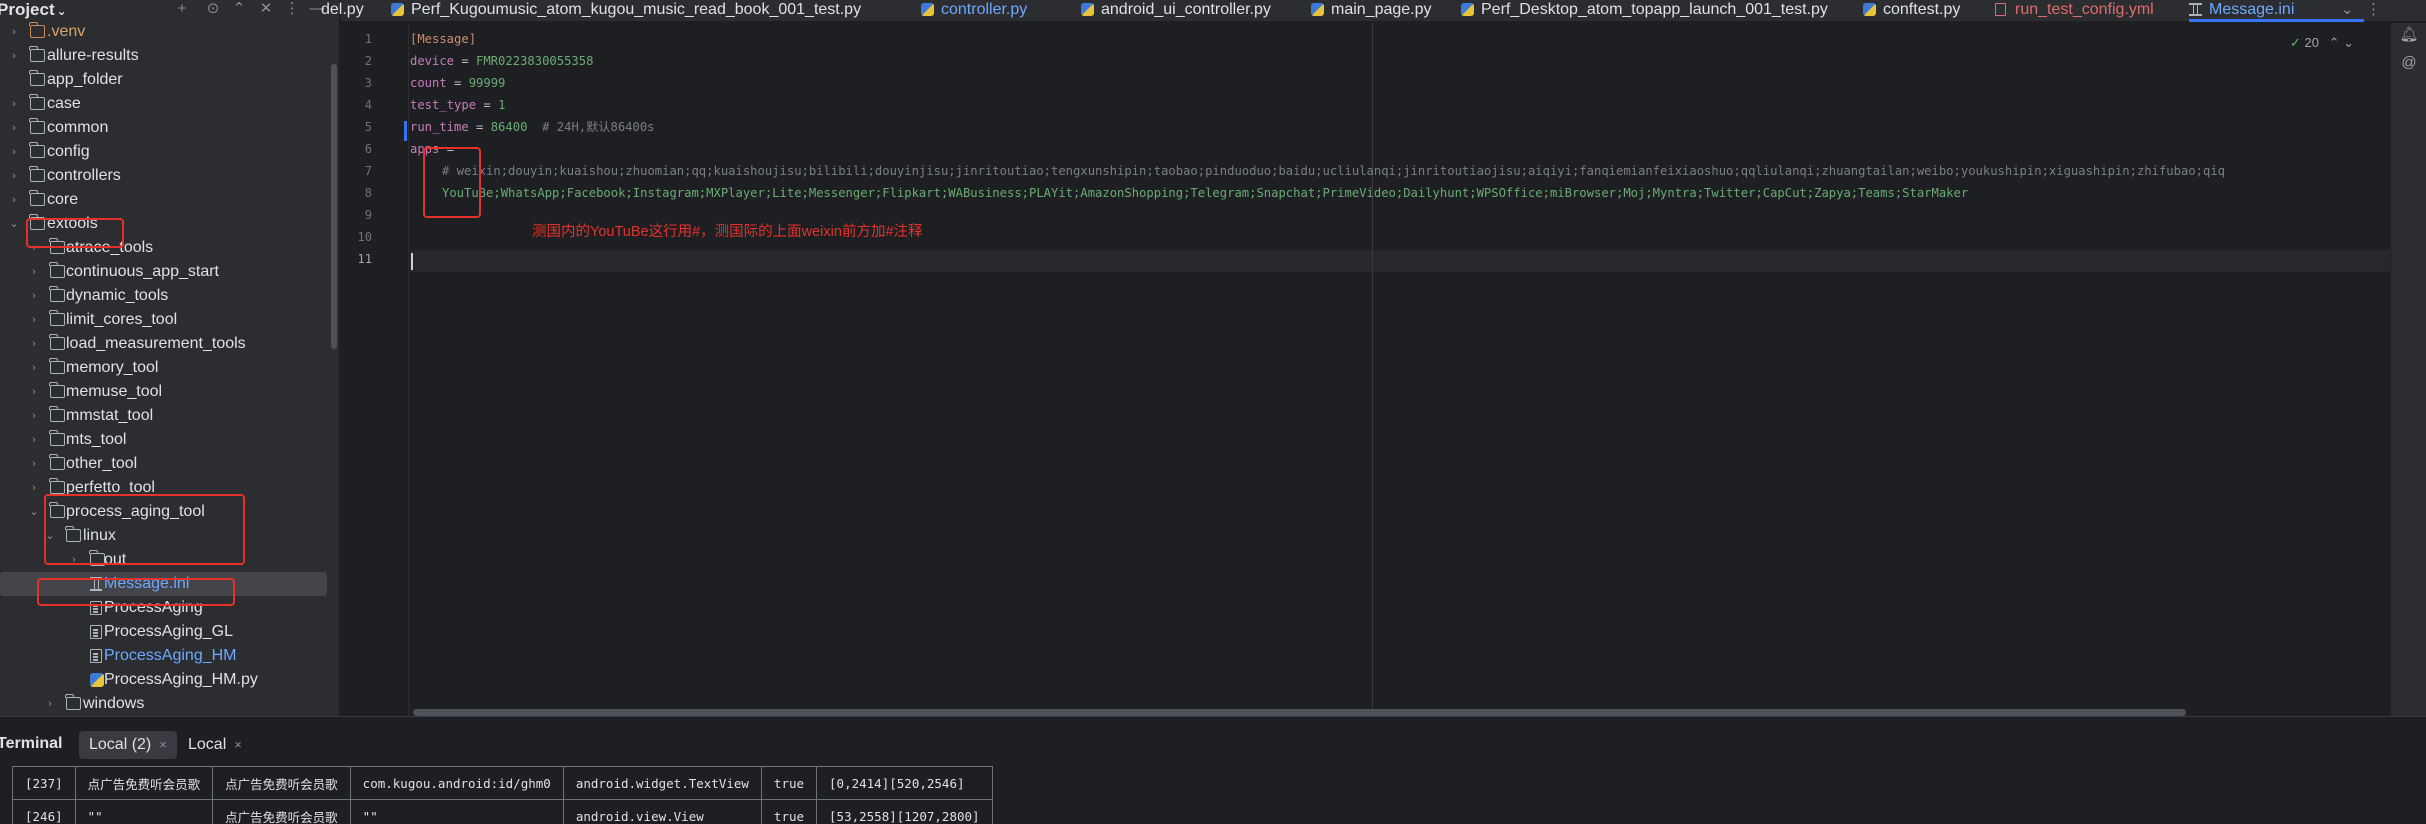 This screenshot has height=824, width=2426. I want to click on target-icon: ⊙, so click(213, 10).